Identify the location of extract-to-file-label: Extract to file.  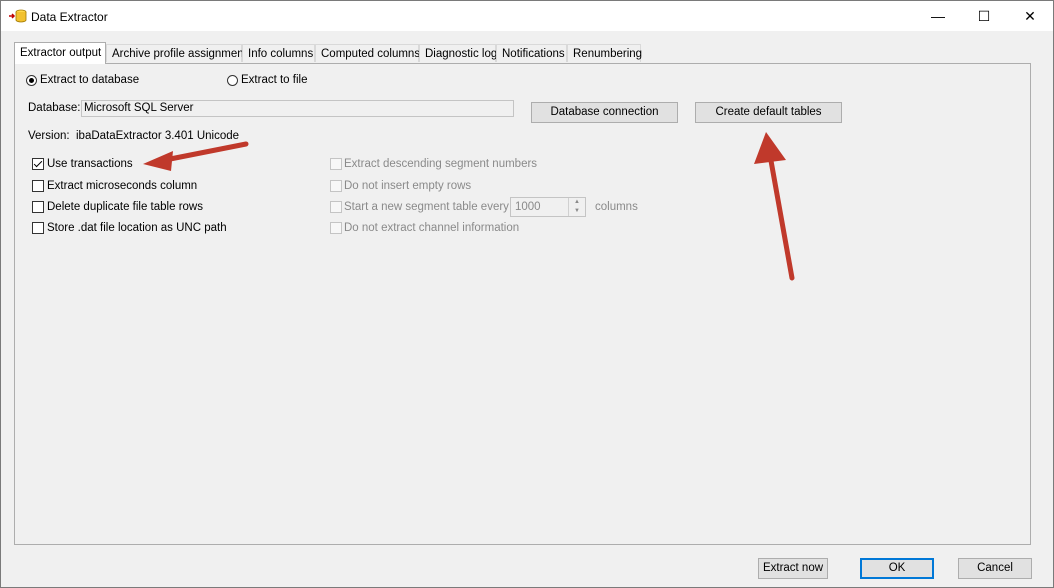
(274, 80).